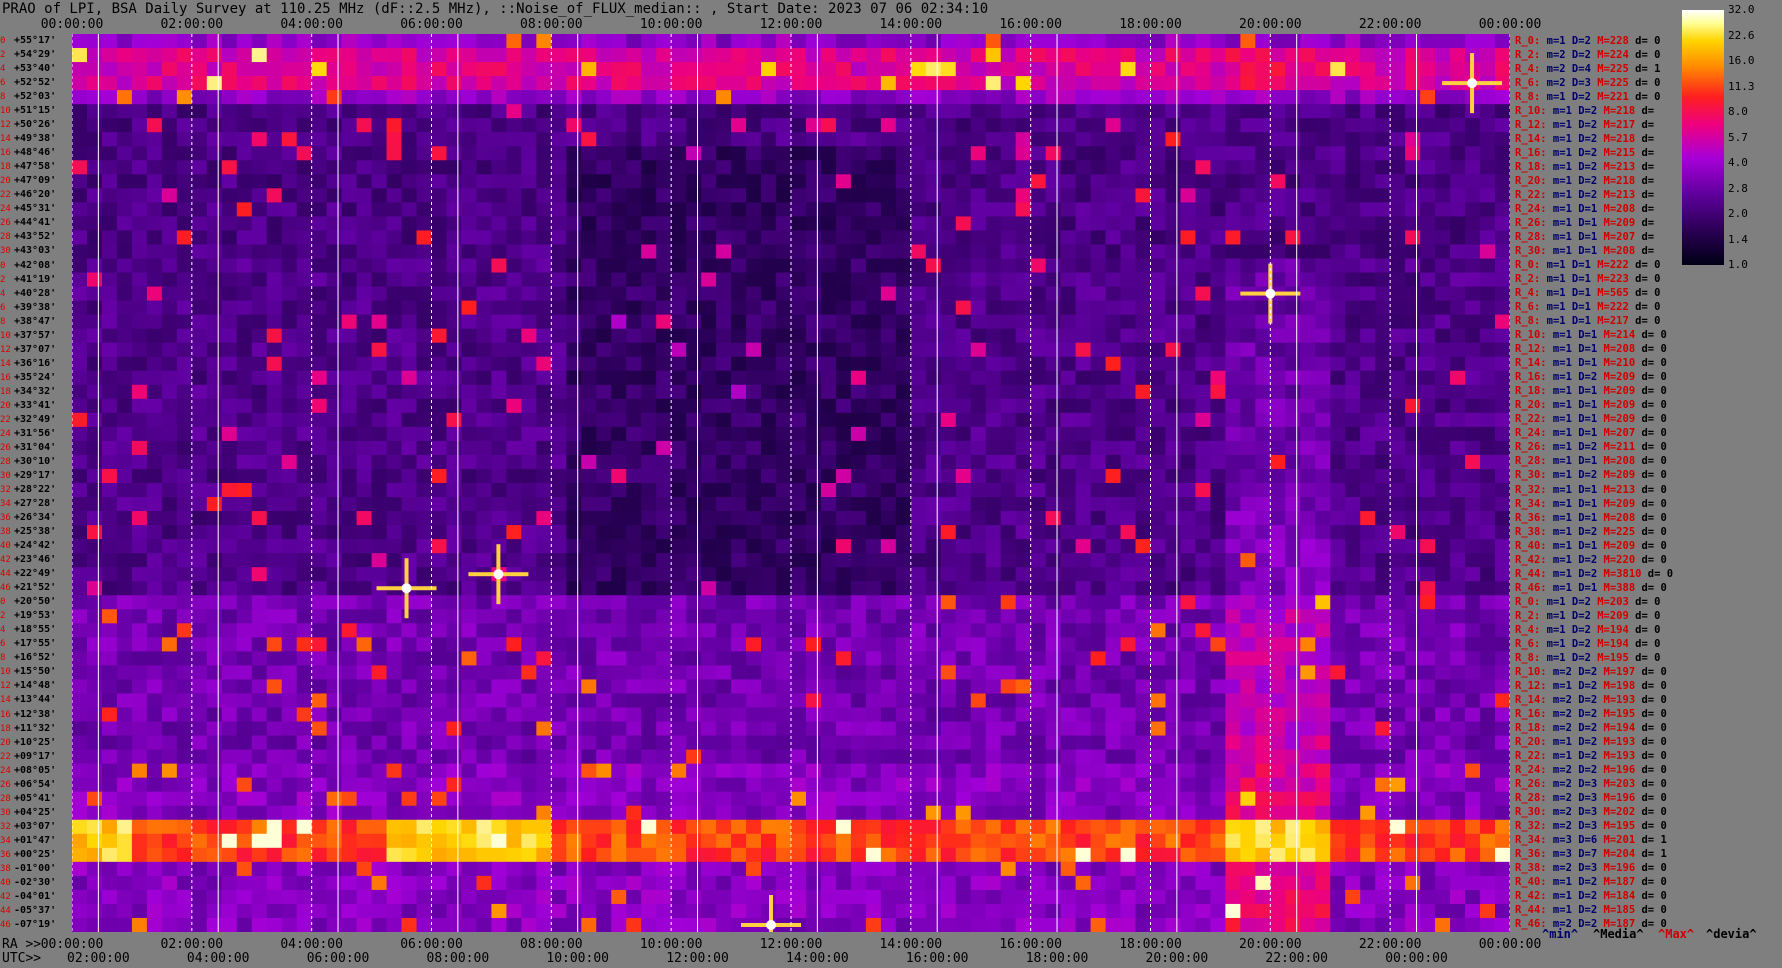 The height and width of the screenshot is (968, 1782). I want to click on stat-max: 195, so click(1626, 714).